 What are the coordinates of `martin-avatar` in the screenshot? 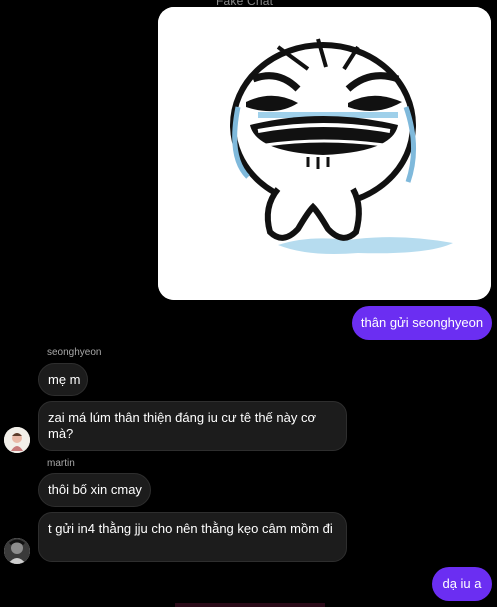 It's located at (17, 551).